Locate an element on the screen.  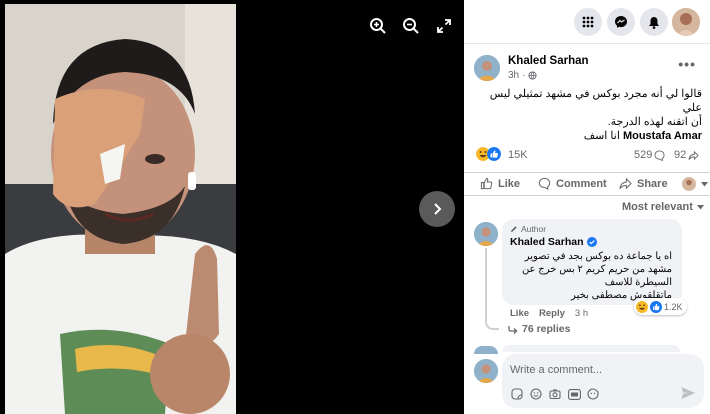
globe-icon is located at coordinates (533, 75).